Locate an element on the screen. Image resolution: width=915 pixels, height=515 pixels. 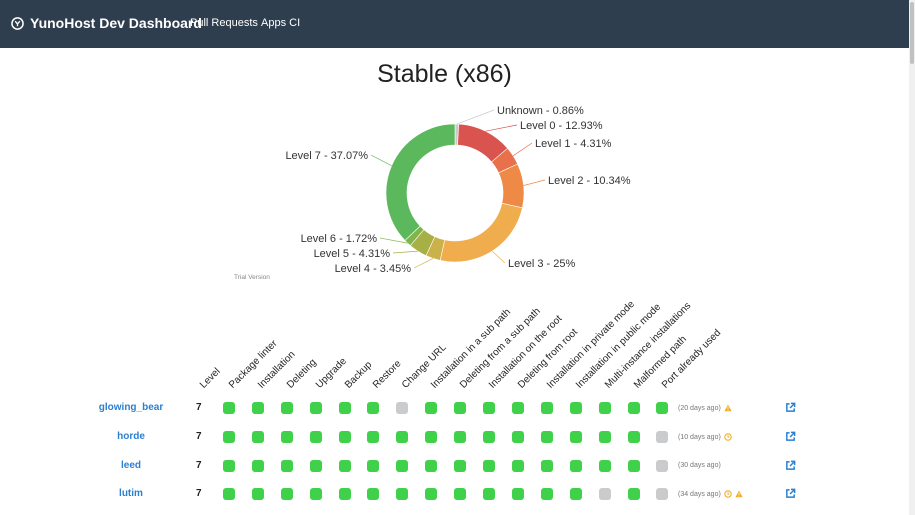
scrollbar-thumb is located at coordinates (912, 33).